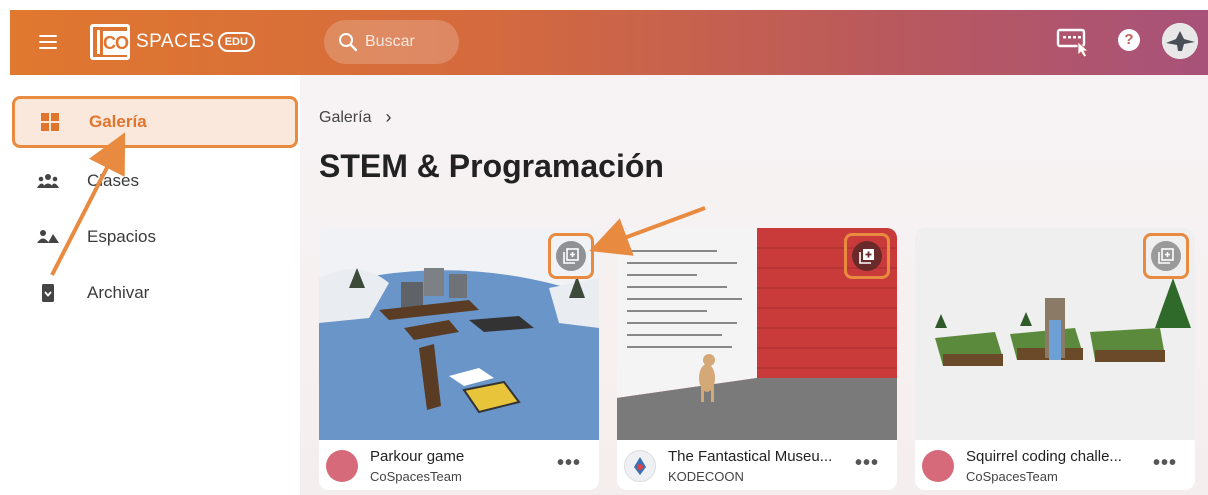 The image size is (1208, 495). Describe the element at coordinates (1180, 41) in the screenshot. I see `avatar` at that location.